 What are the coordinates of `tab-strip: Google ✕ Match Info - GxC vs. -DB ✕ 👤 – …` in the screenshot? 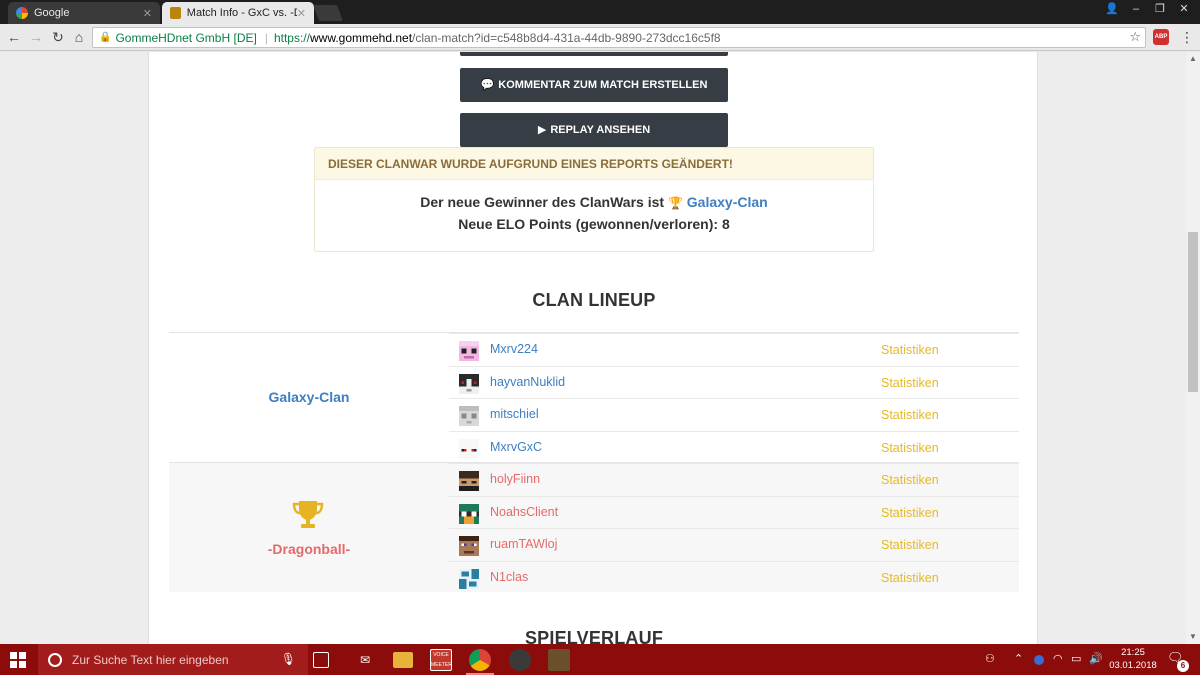 It's located at (600, 12).